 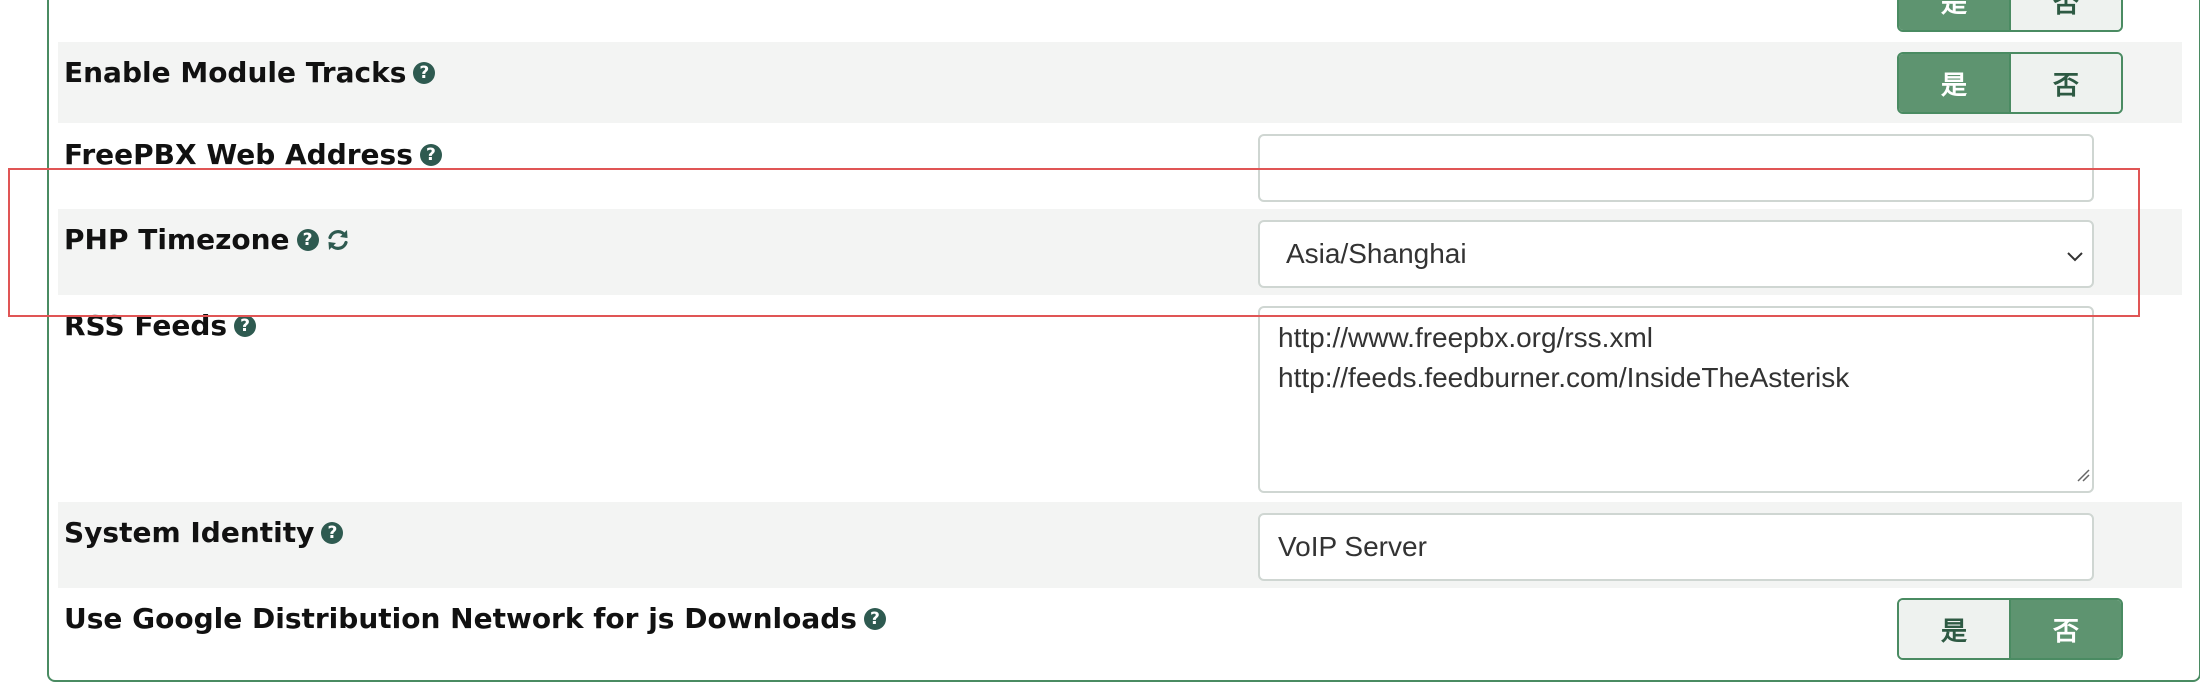 I want to click on label-freepbx-web-address: FreePBX Web Address ?, so click(x=253, y=154).